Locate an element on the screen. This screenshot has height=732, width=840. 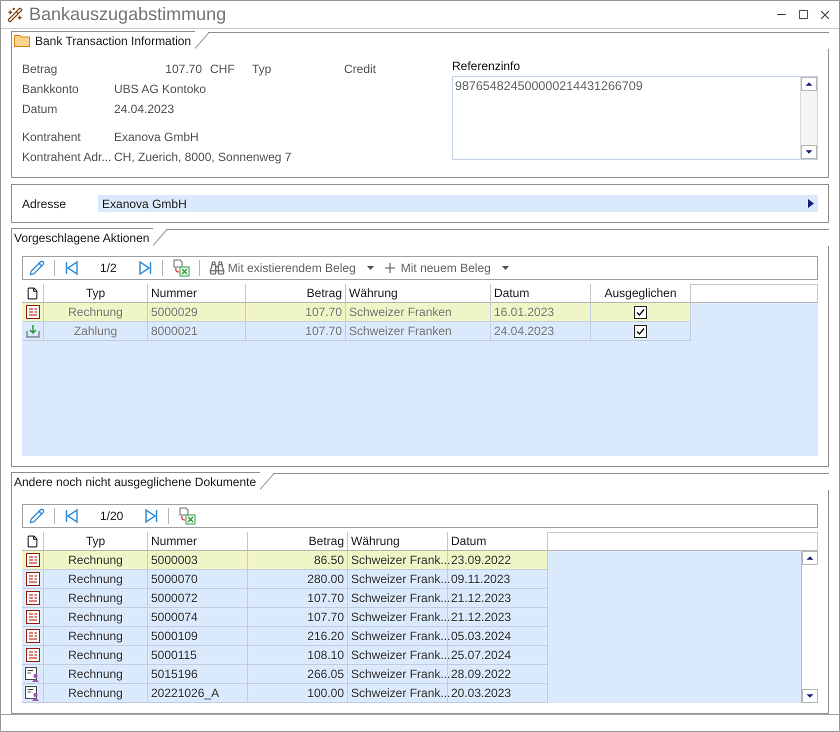
field-label: Referenzinfo is located at coordinates (487, 66).